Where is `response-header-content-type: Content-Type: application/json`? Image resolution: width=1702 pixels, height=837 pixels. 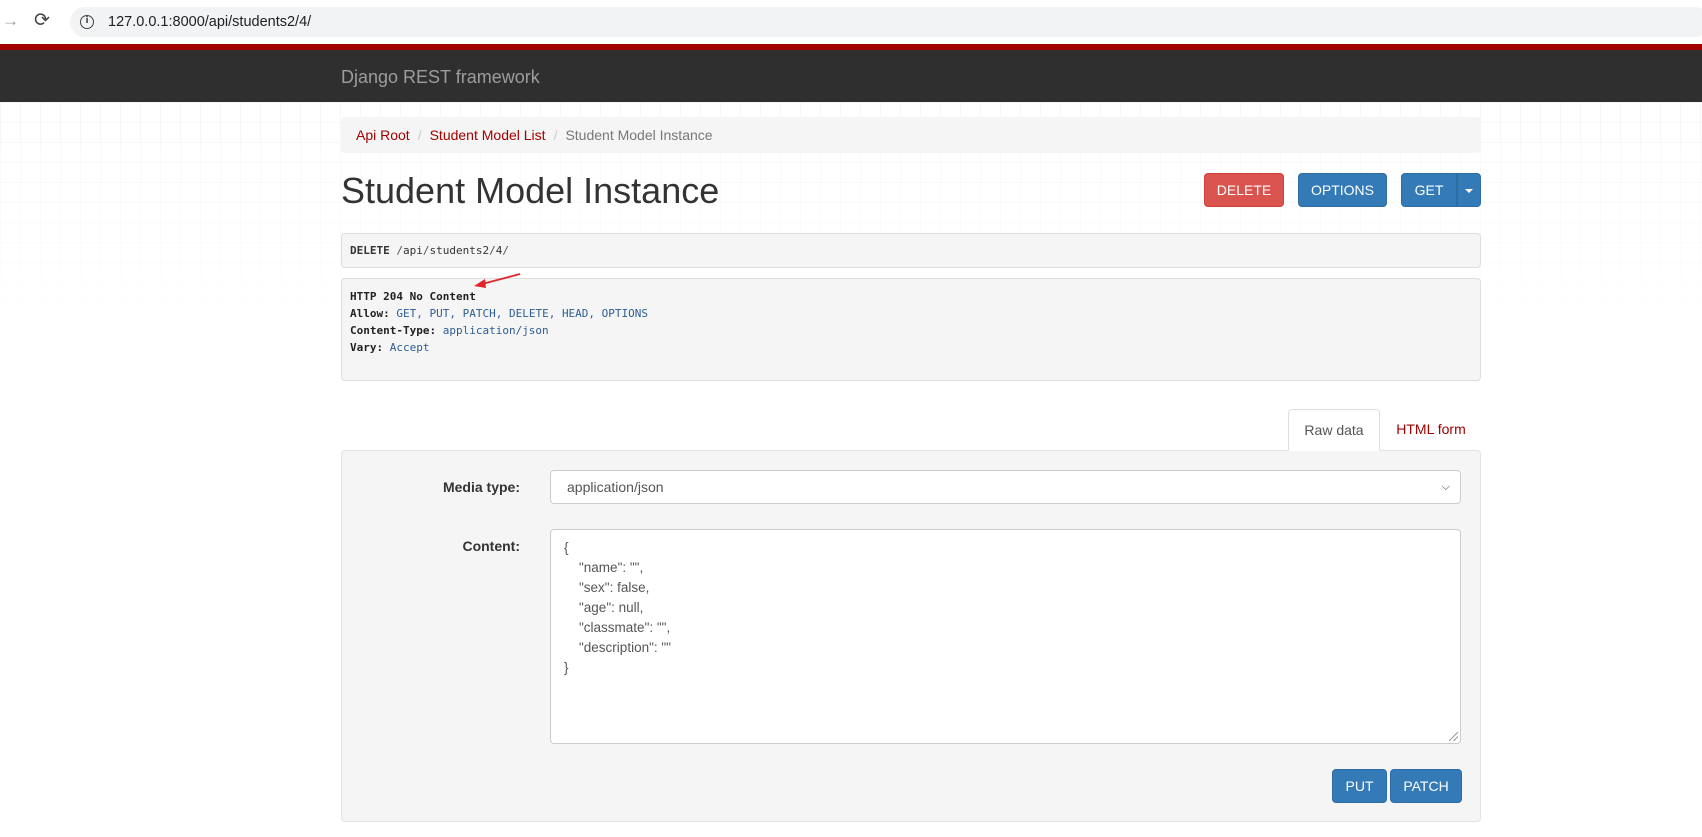 response-header-content-type: Content-Type: application/json is located at coordinates (911, 330).